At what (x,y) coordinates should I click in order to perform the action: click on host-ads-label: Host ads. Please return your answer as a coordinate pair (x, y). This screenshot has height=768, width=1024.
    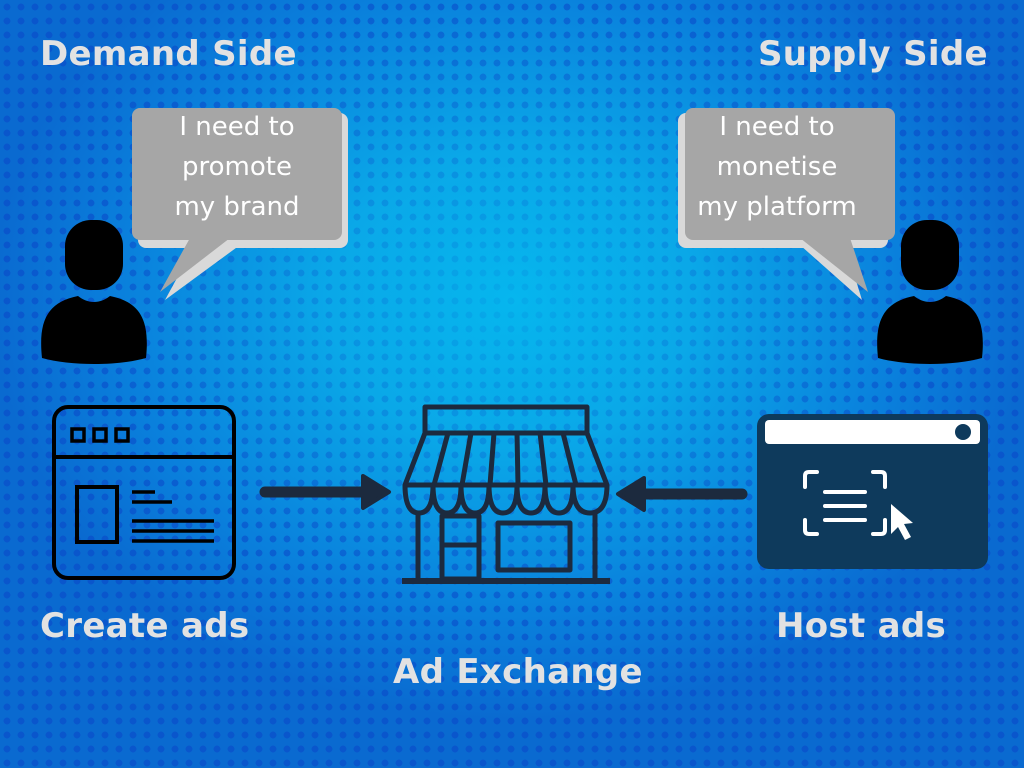
    Looking at the image, I should click on (861, 626).